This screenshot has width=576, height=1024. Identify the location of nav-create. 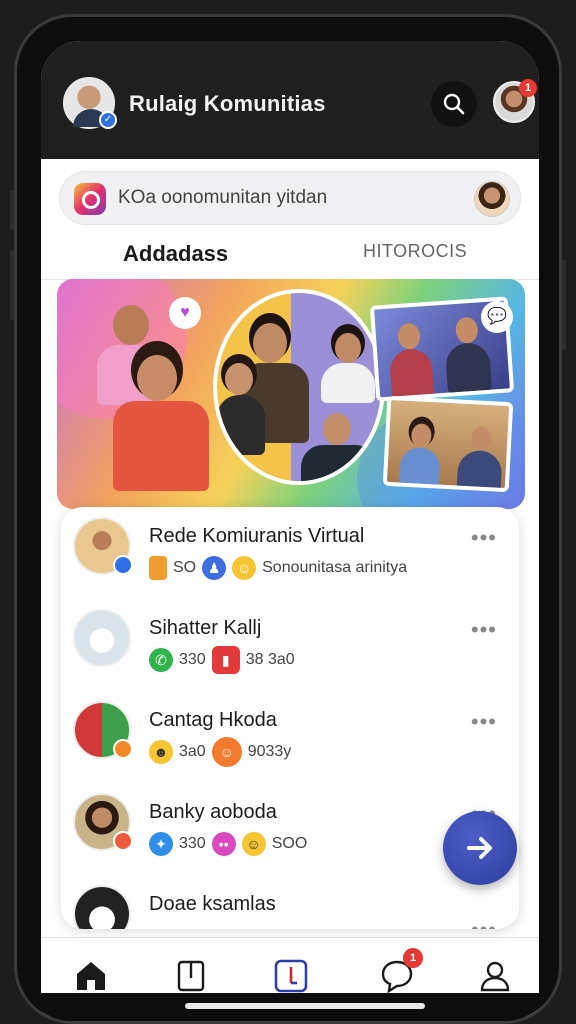
(291, 976).